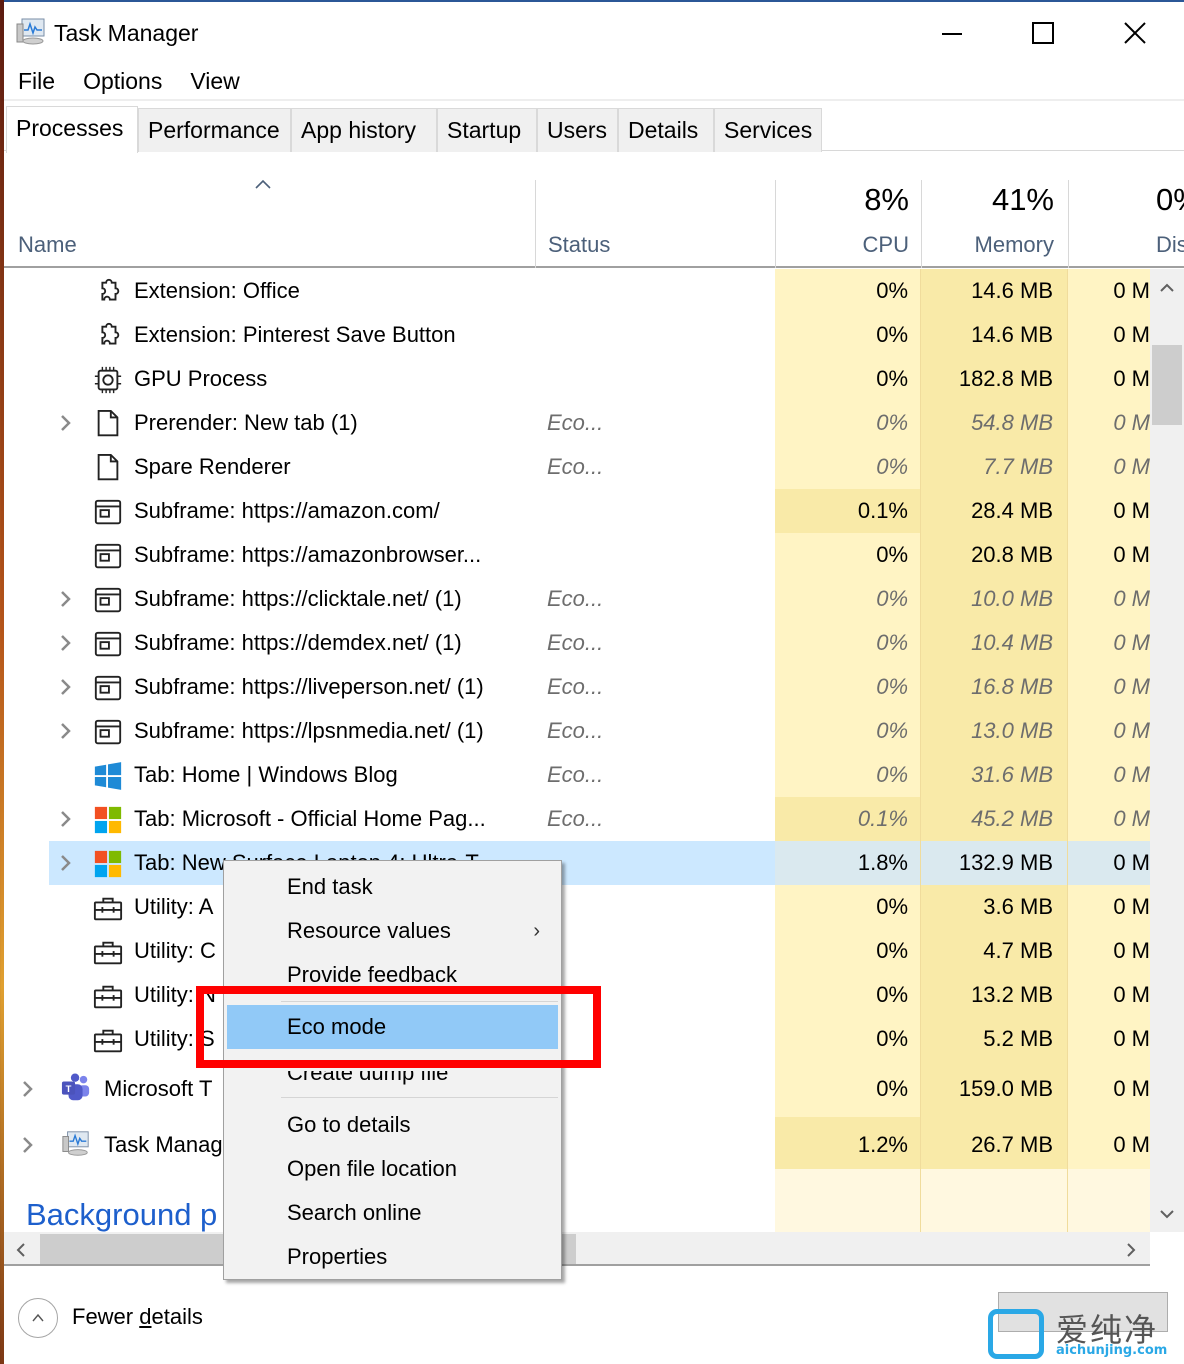 Image resolution: width=1184 pixels, height=1364 pixels. What do you see at coordinates (392, 931) in the screenshot?
I see `ctx-resource-values: Resource values ›` at bounding box center [392, 931].